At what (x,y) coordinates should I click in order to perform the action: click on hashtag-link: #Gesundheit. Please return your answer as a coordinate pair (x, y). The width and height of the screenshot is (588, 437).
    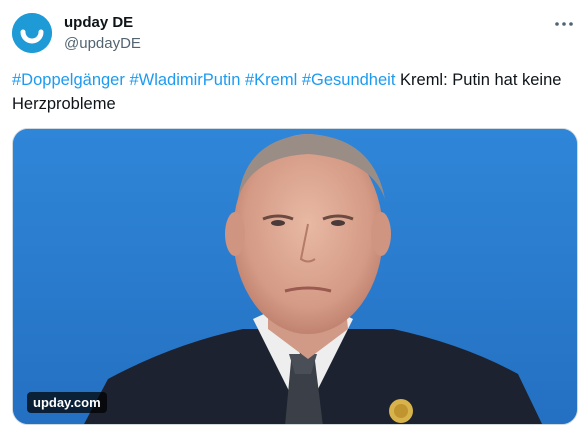
    Looking at the image, I should click on (349, 80).